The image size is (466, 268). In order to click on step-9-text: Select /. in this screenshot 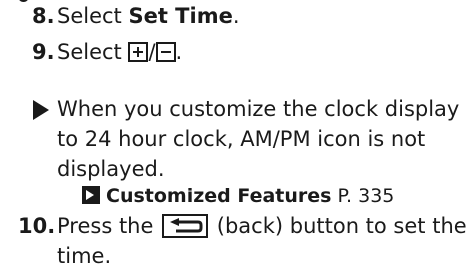, I will do `click(119, 52)`.